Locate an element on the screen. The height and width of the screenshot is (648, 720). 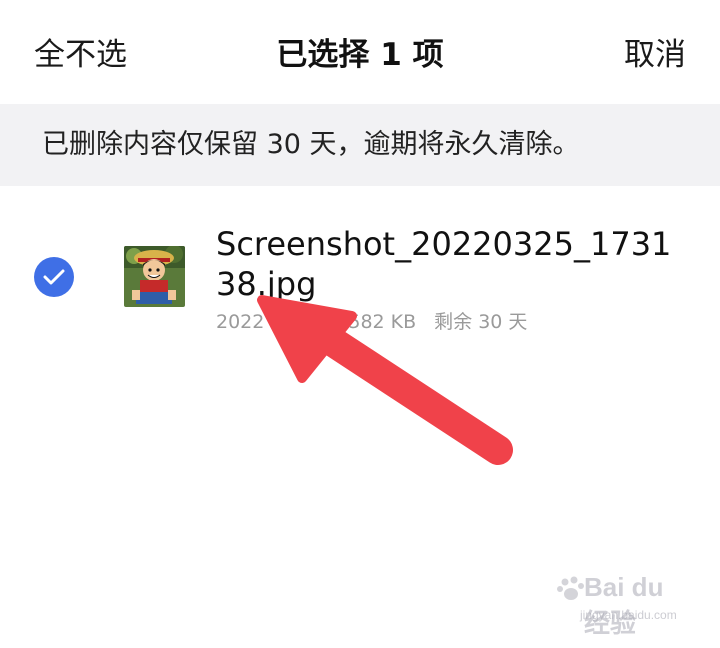
checkmark-icon is located at coordinates (54, 277).